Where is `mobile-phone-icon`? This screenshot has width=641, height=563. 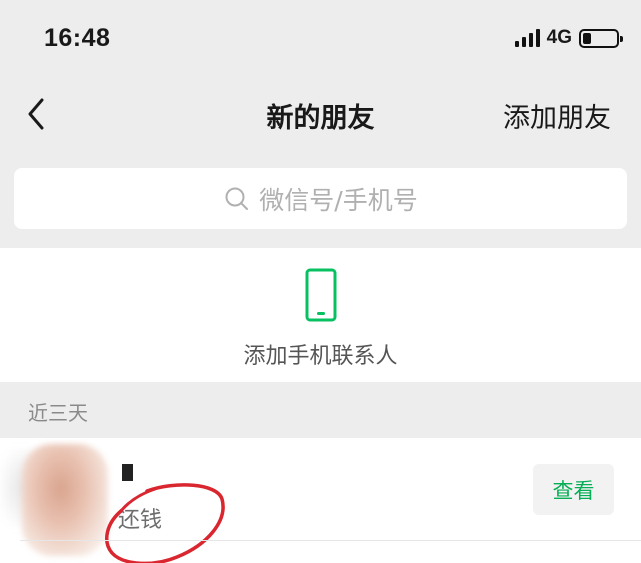
mobile-phone-icon is located at coordinates (321, 295).